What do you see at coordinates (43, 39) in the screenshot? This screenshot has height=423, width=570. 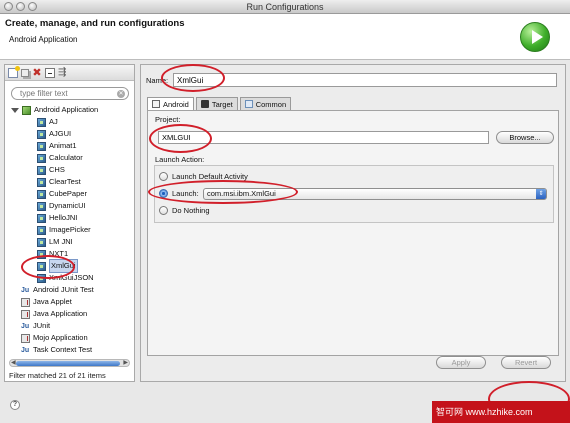 I see `dialog-subtitle: Android Application` at bounding box center [43, 39].